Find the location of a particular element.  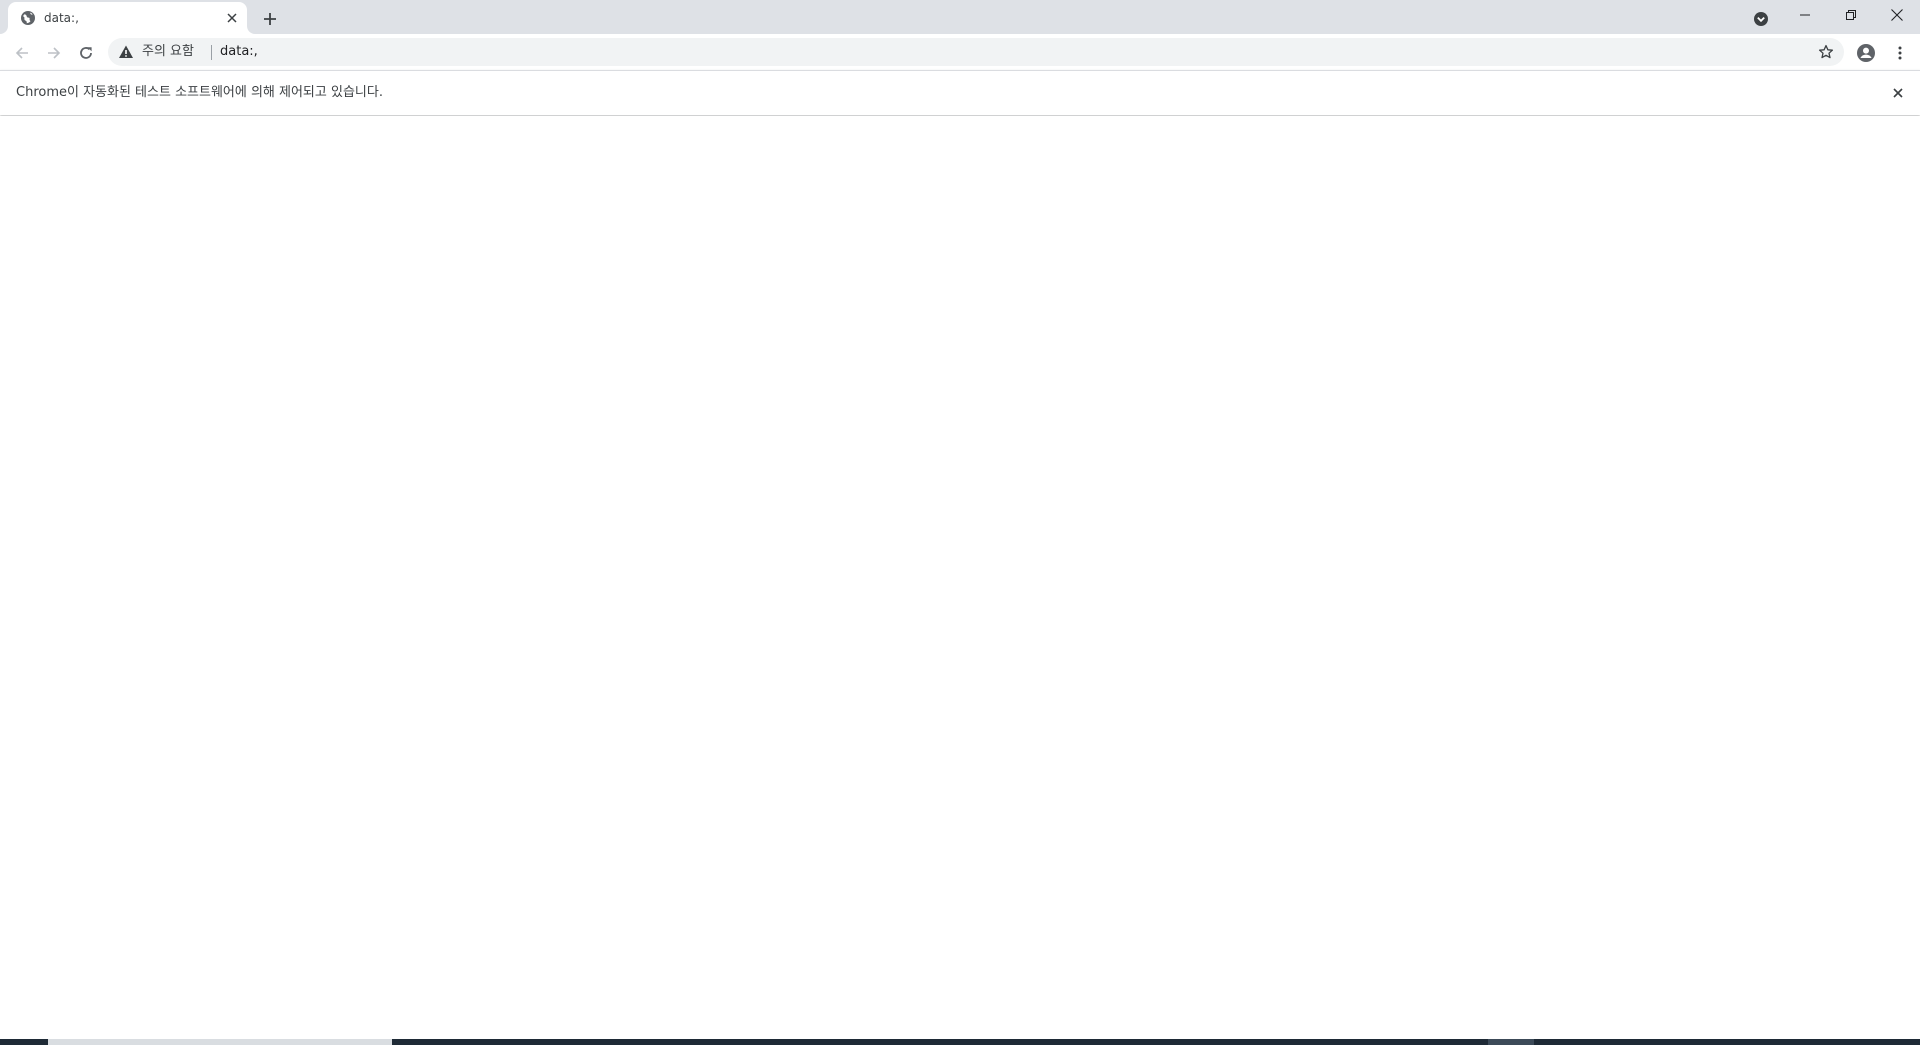

back-arrow-icon is located at coordinates (22, 53).